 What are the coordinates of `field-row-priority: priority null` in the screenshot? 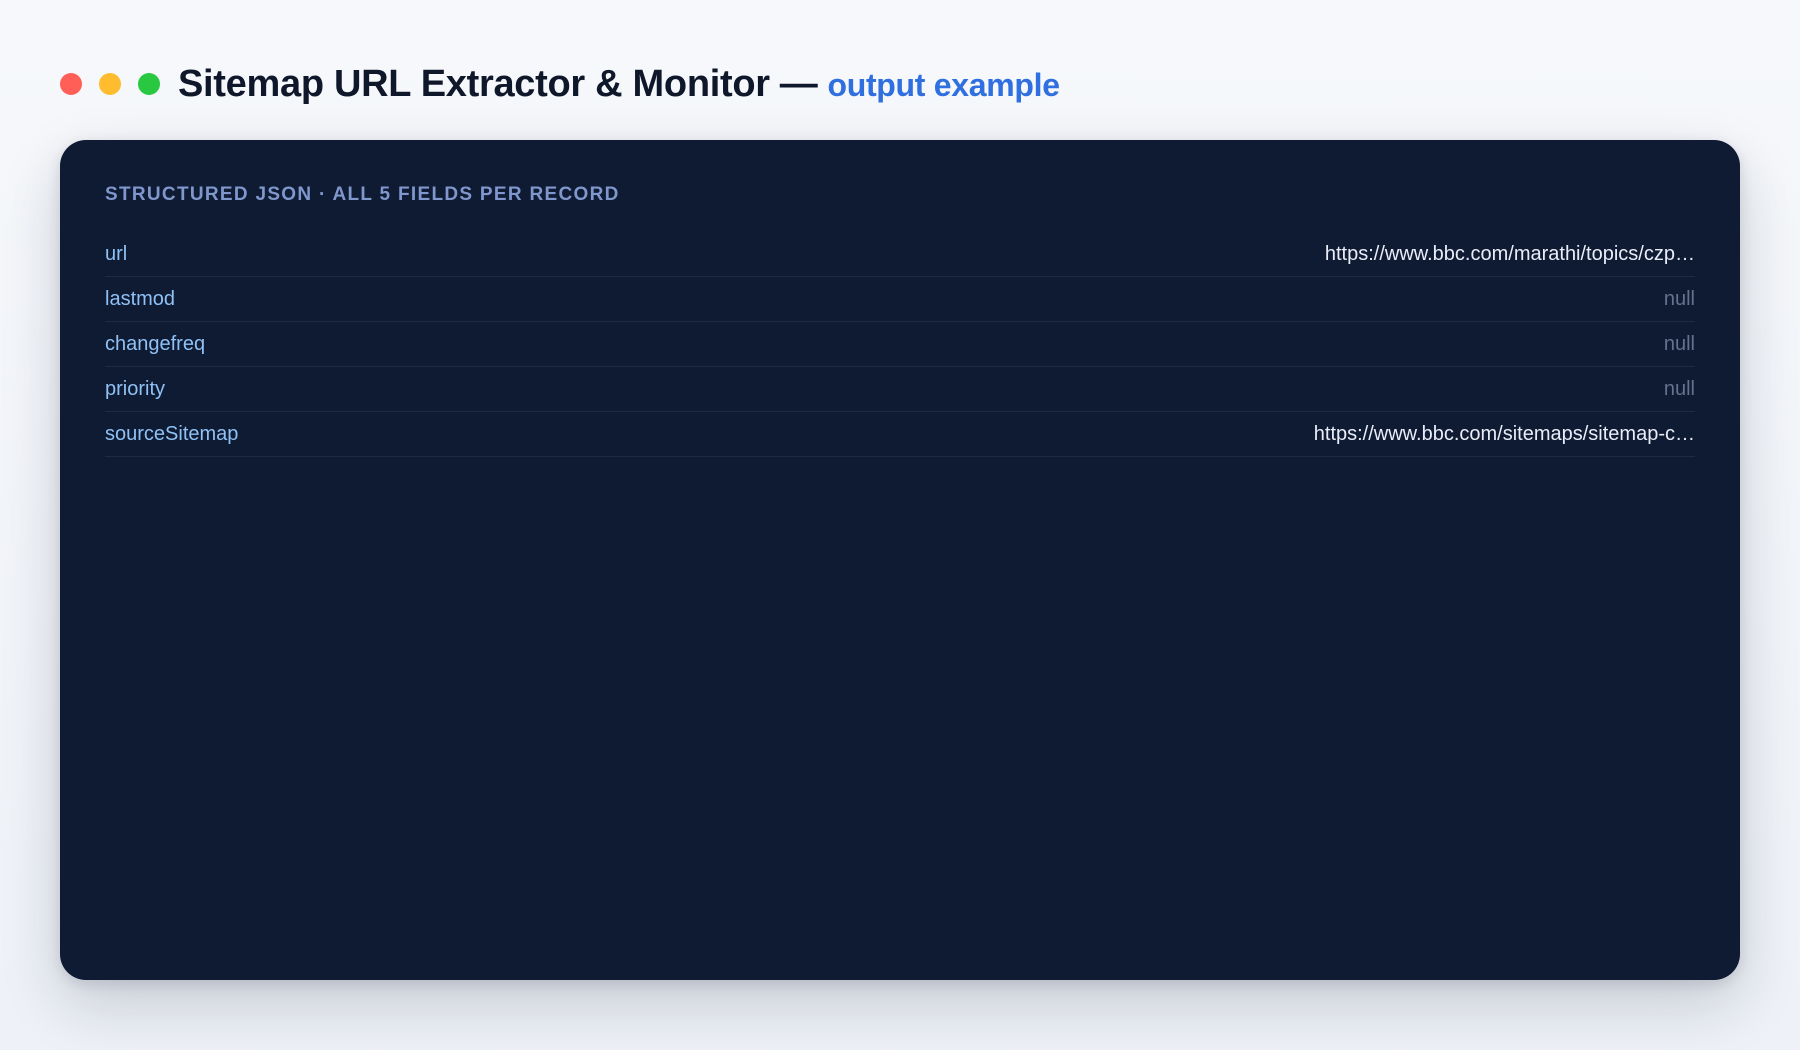 It's located at (900, 389).